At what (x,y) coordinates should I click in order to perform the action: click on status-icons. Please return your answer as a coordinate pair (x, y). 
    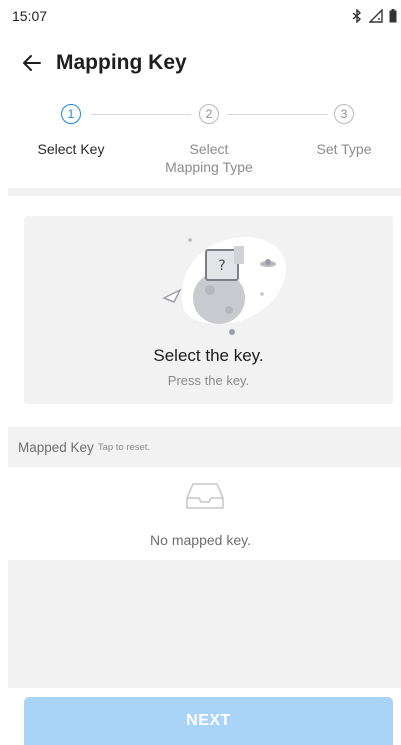
    Looking at the image, I should click on (374, 16).